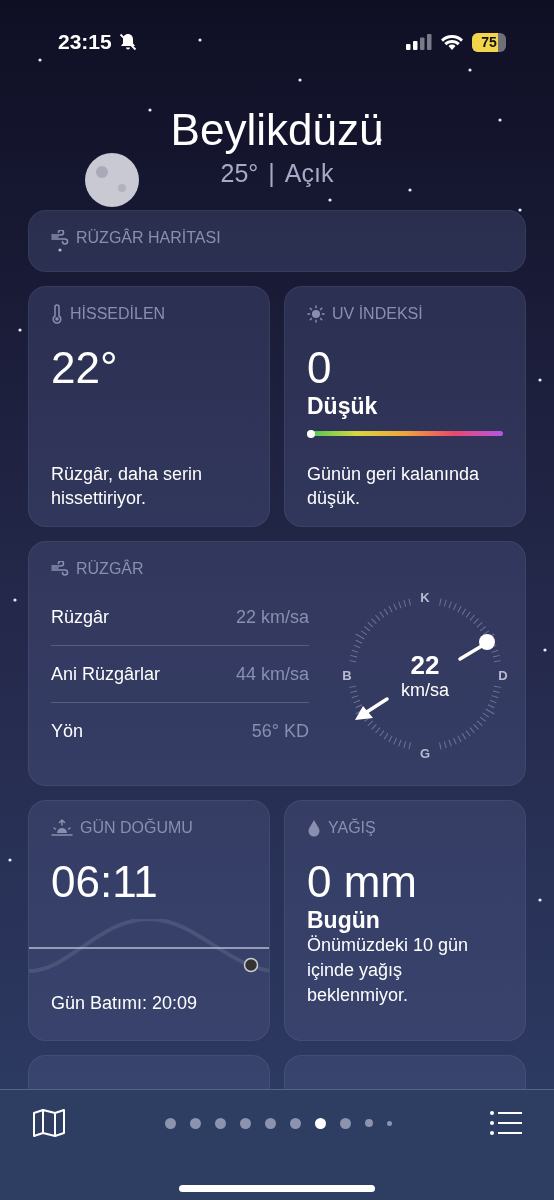  Describe the element at coordinates (344, 920) in the screenshot. I see `precipitation-period: Bugün` at that location.